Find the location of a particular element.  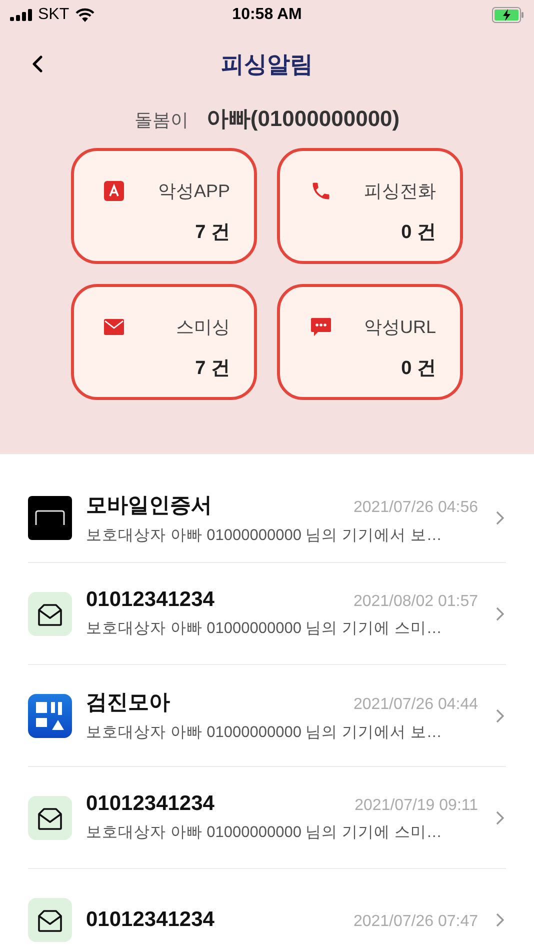

signal-icon is located at coordinates (21, 15).